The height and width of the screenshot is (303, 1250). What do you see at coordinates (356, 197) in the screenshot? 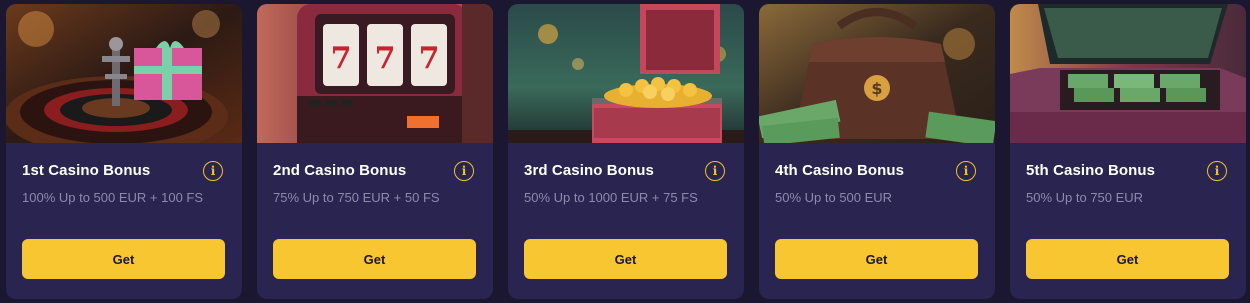
I see `bonus-description: 75% Up to 750 EUR + 50 FS` at bounding box center [356, 197].